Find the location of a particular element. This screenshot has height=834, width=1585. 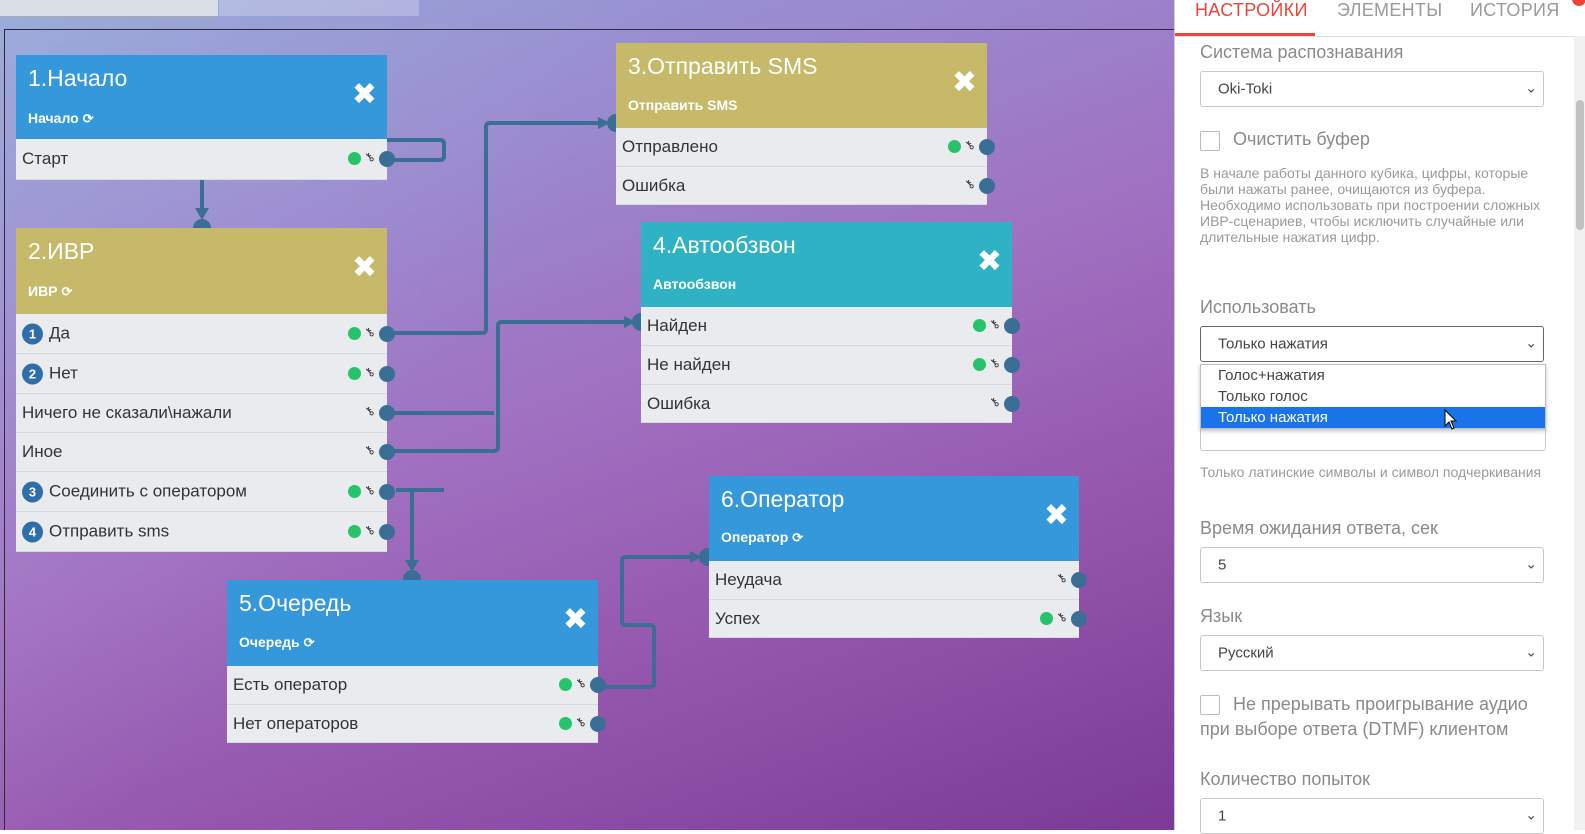

row-label: Успех is located at coordinates (737, 618).